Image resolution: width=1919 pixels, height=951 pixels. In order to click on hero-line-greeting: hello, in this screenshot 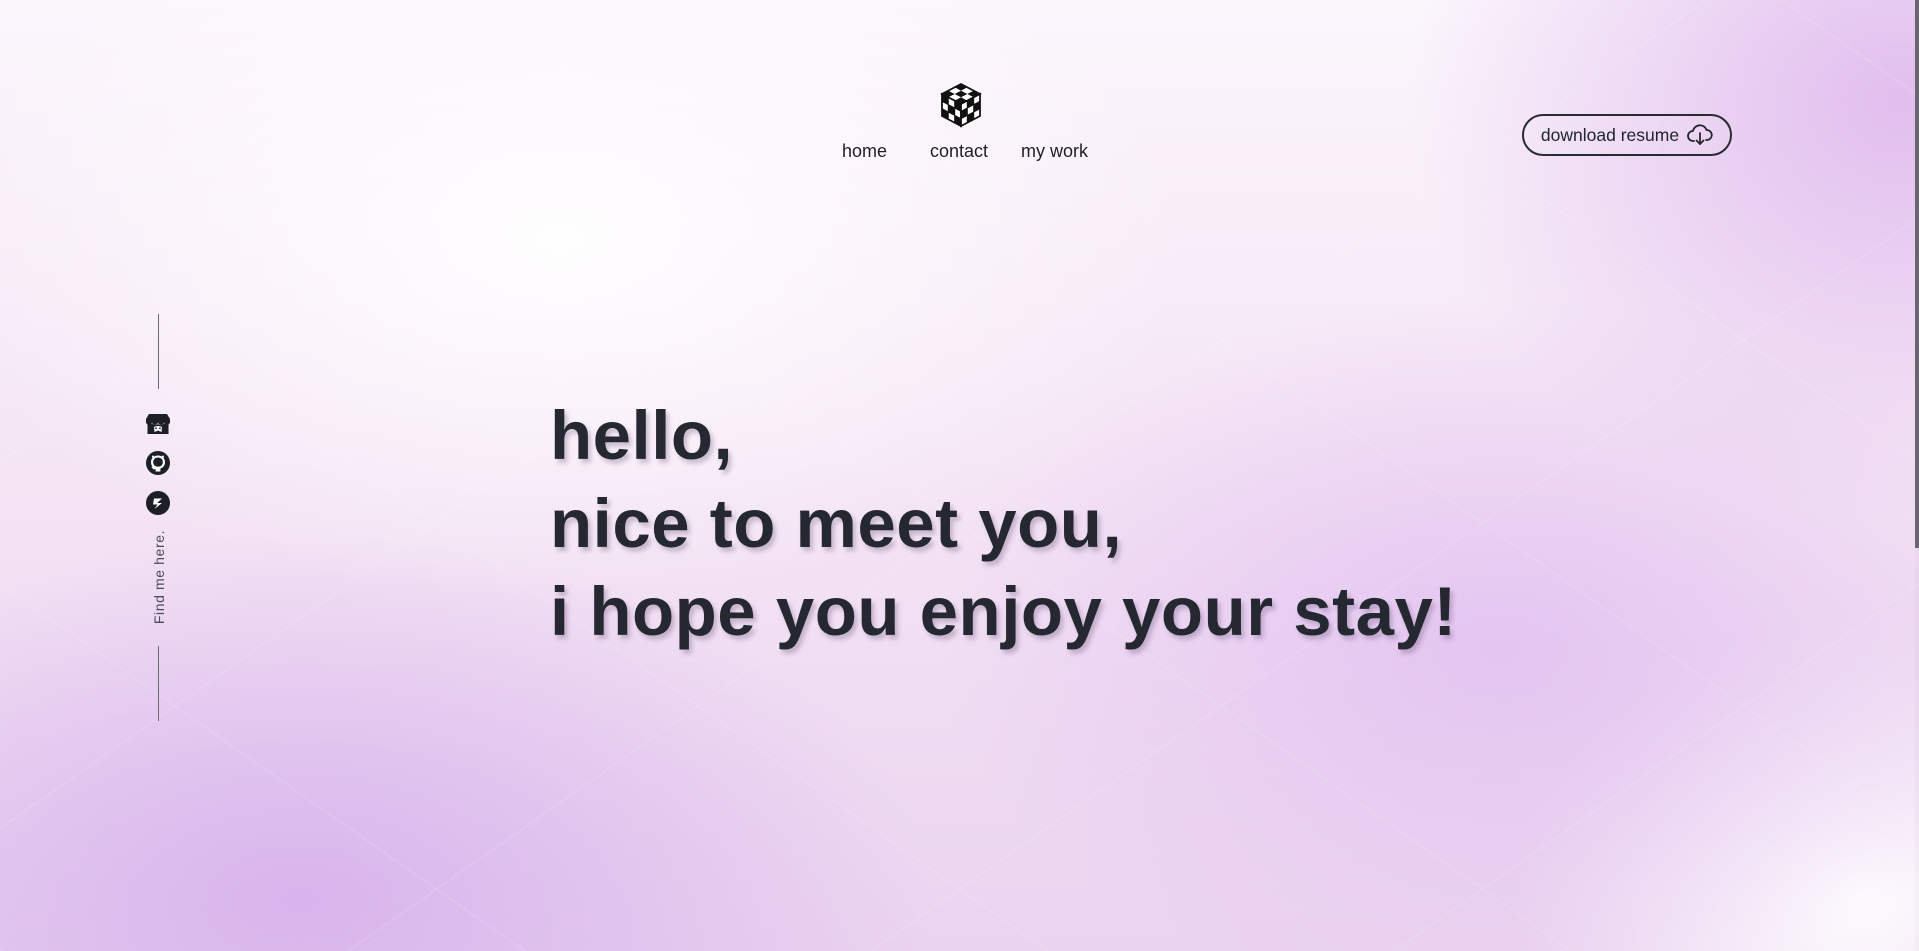, I will do `click(642, 435)`.